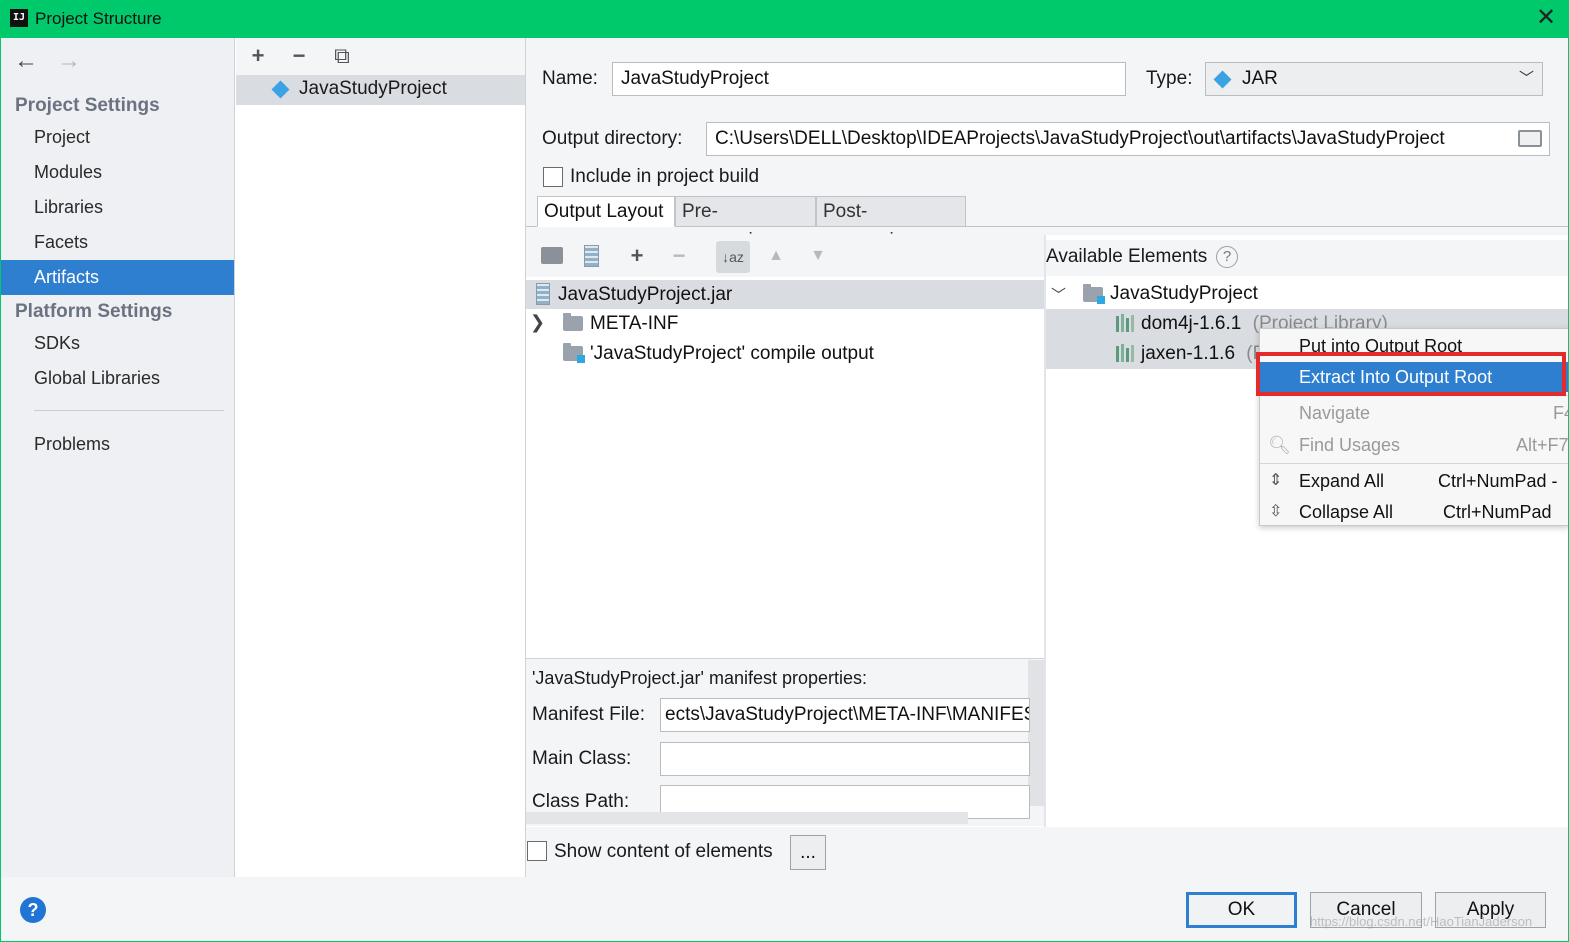 The image size is (1569, 942). Describe the element at coordinates (553, 177) in the screenshot. I see `include-in-build-checkbox` at that location.